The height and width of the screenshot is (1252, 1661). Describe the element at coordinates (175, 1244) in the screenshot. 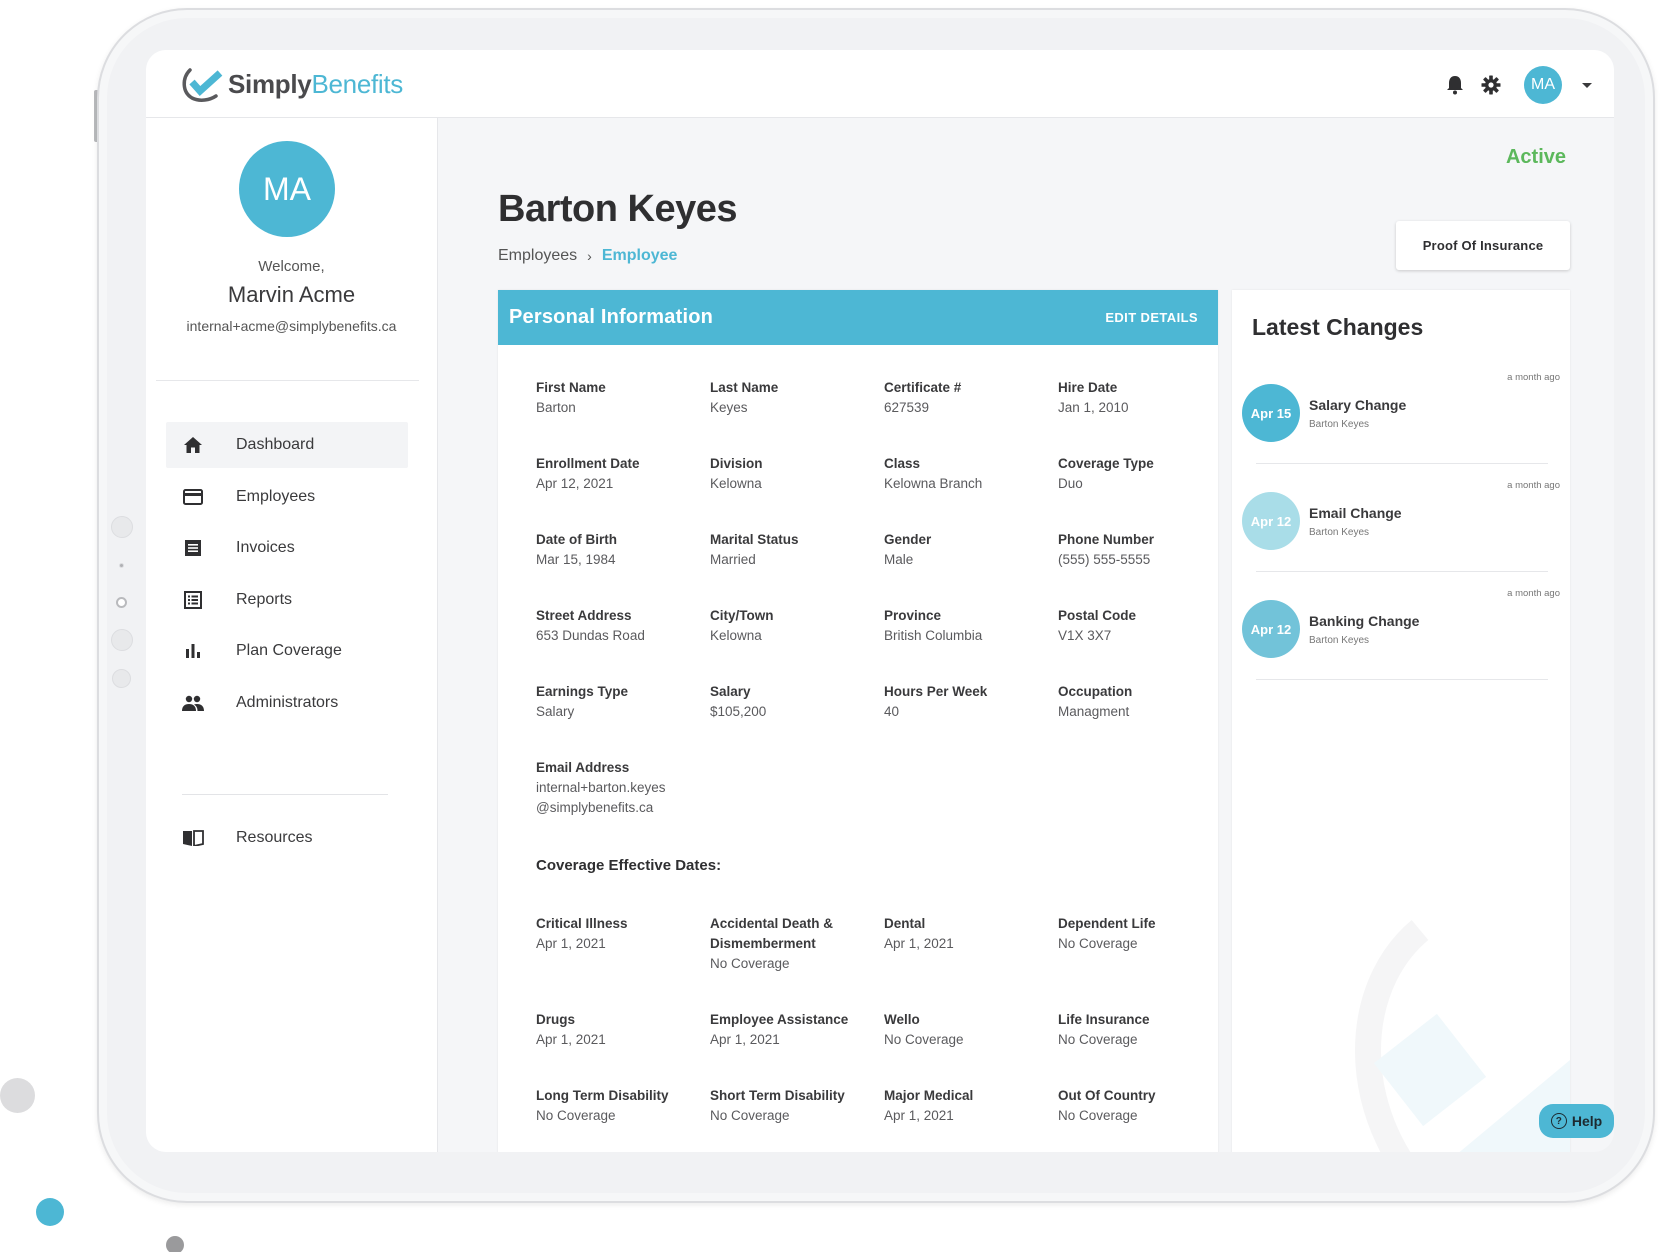

I see `decorative-dot-small` at that location.